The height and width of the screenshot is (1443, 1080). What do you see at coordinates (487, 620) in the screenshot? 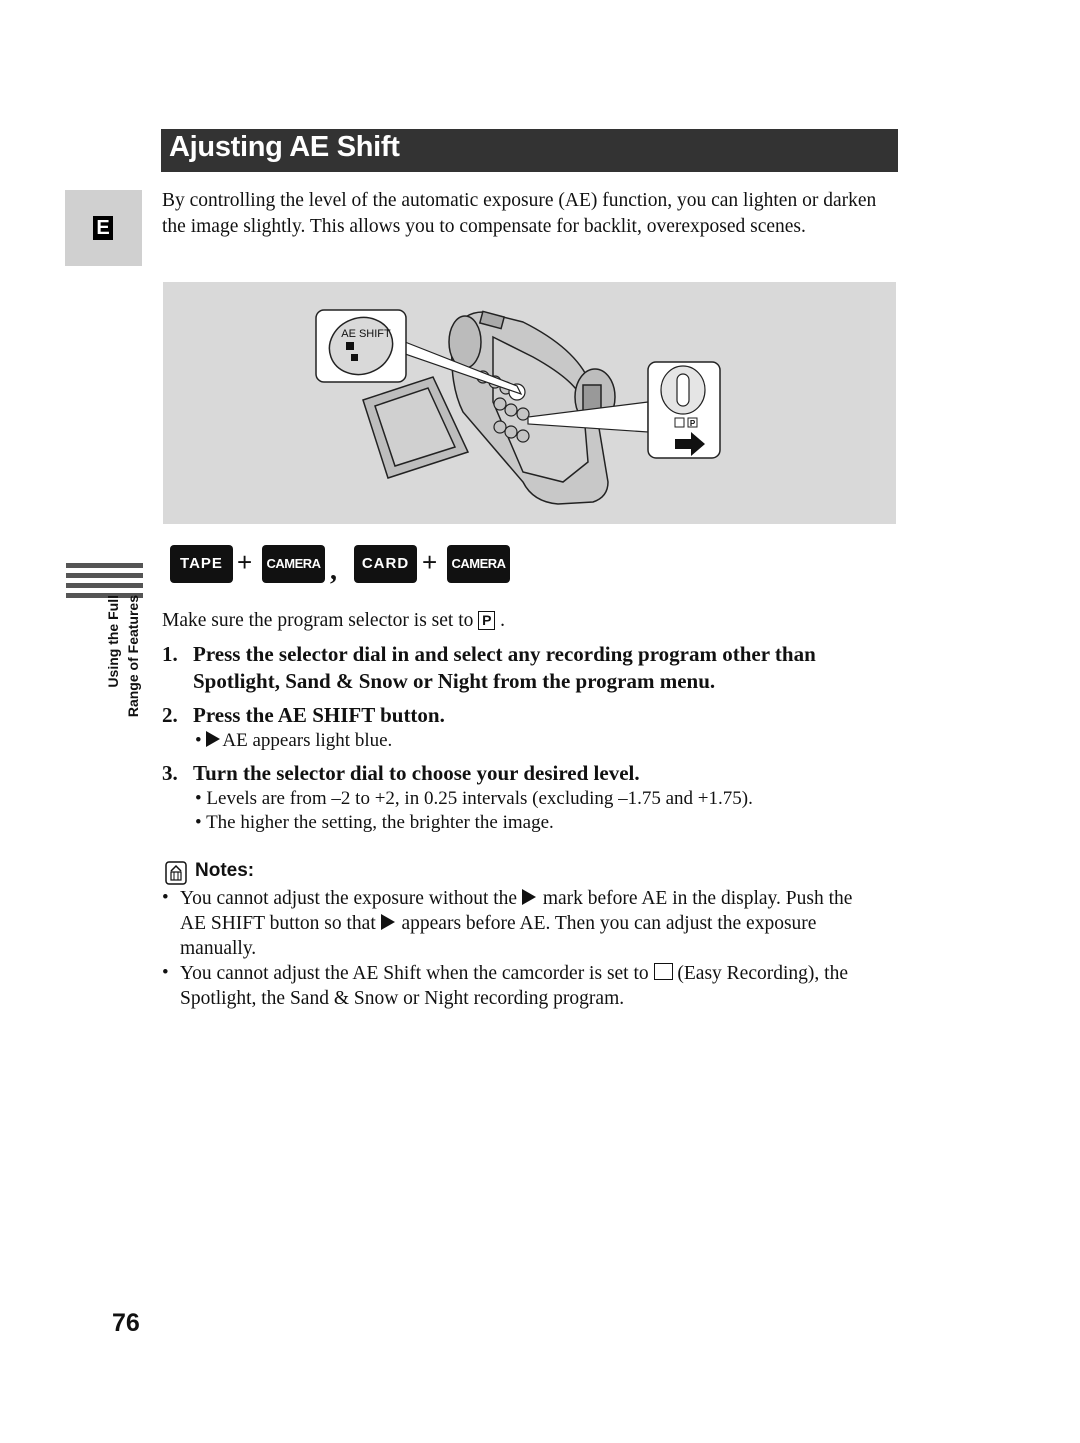
I see `program-p-icon: P` at bounding box center [487, 620].